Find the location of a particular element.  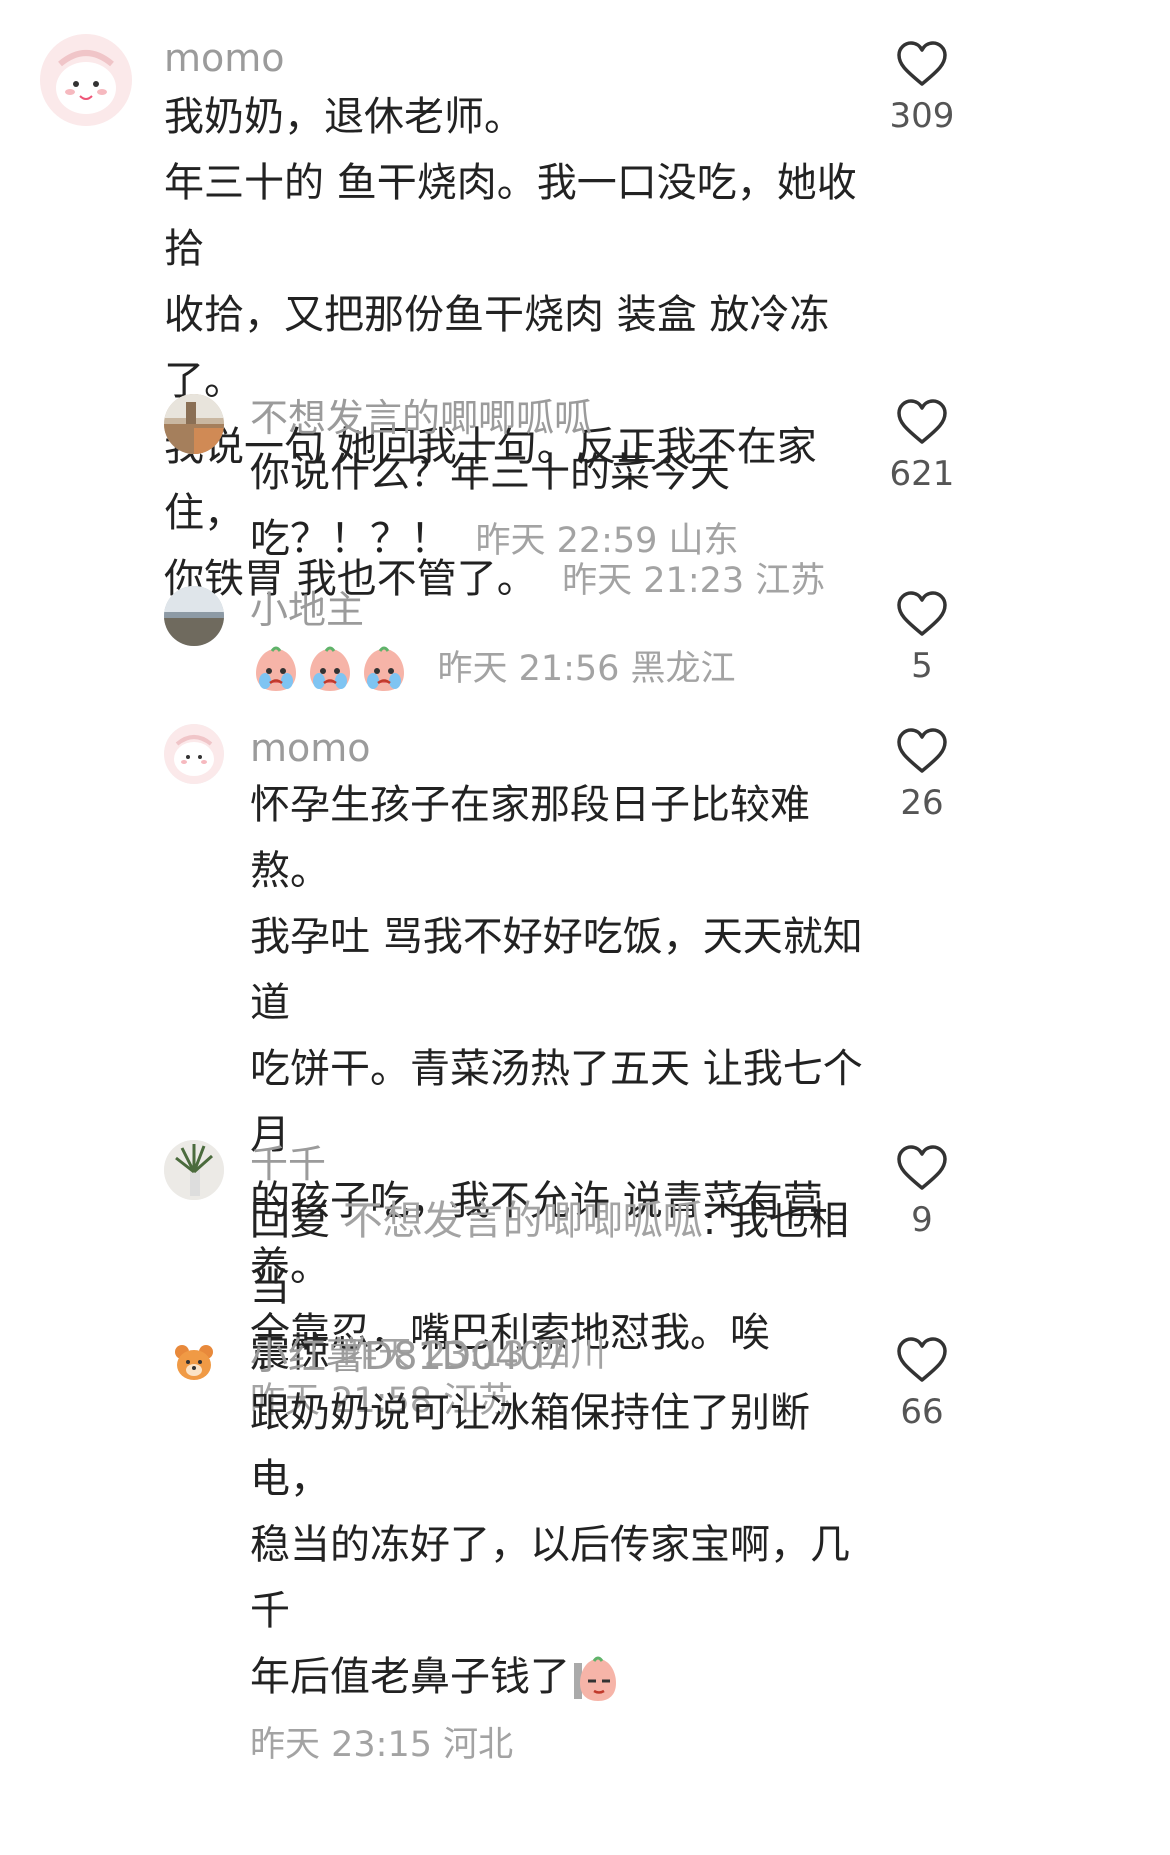

comment-line: 吃？！？！ 昨天 22:59 山东 is located at coordinates (494, 539).